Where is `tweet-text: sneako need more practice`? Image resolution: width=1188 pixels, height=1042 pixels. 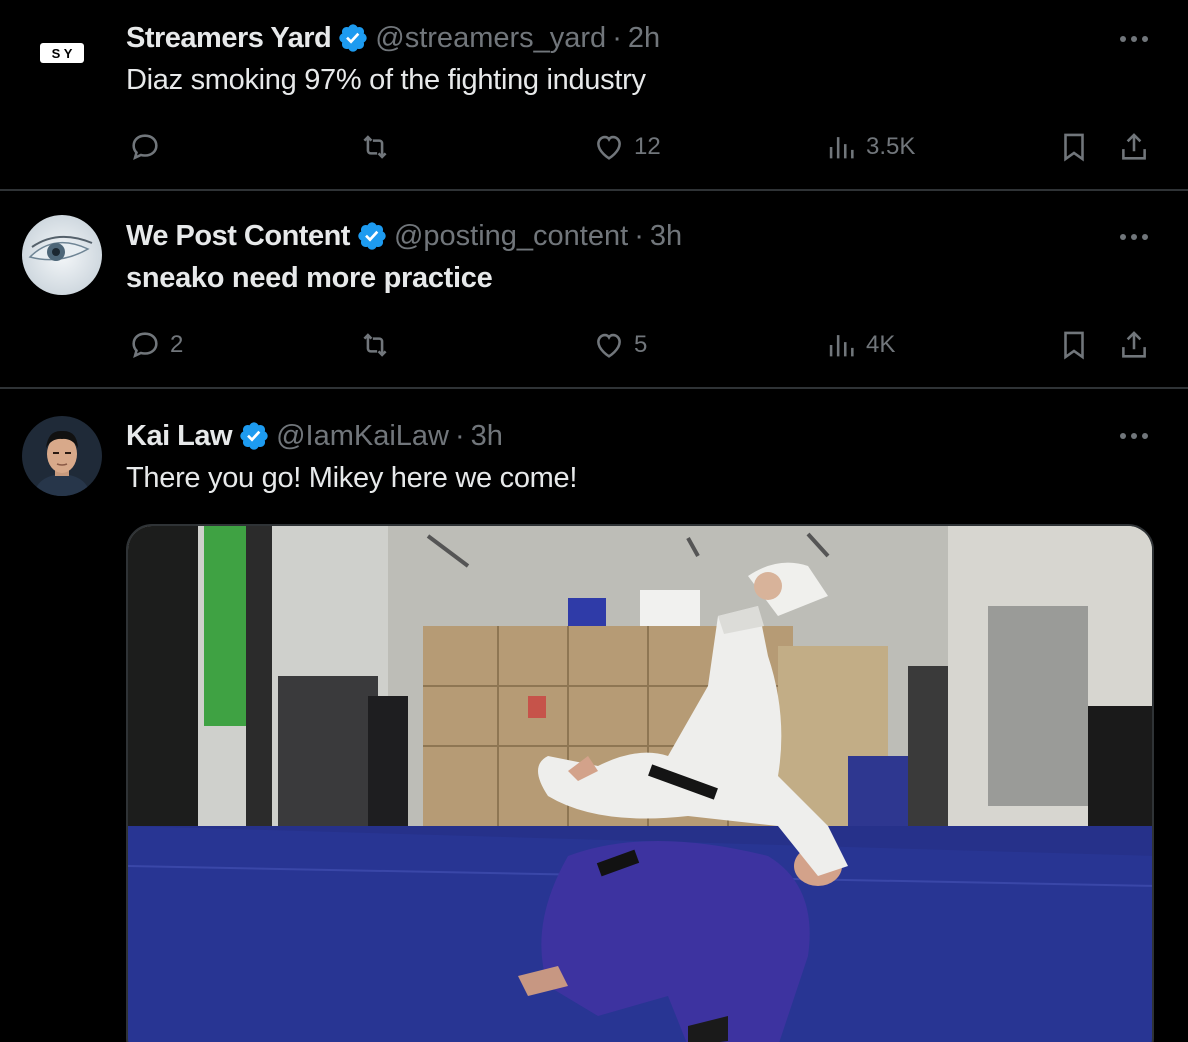 tweet-text: sneako need more practice is located at coordinates (309, 278).